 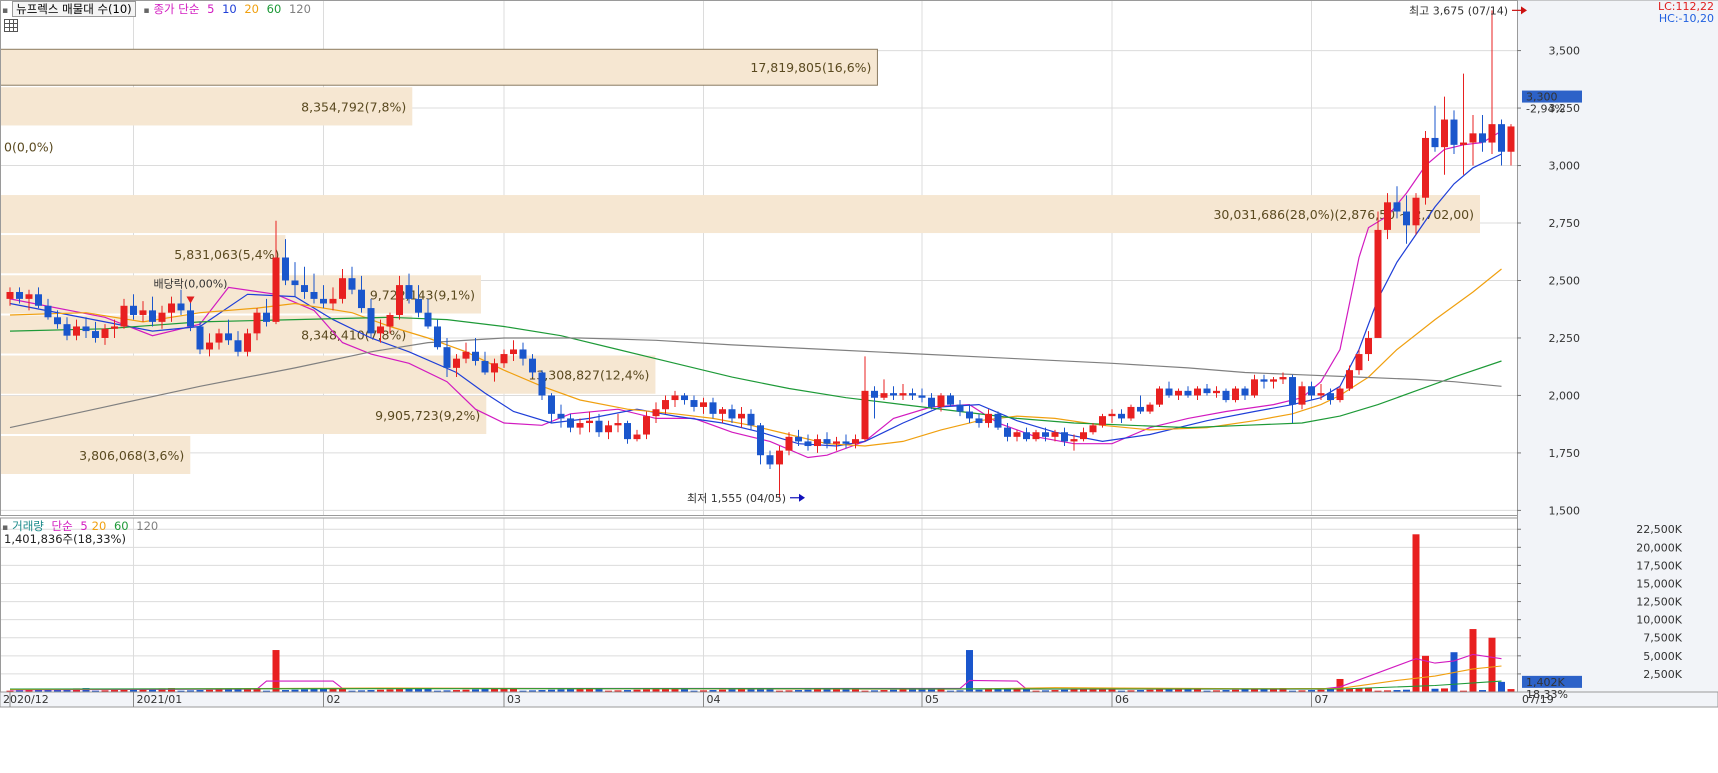 What do you see at coordinates (859, 699) in the screenshot?
I see `time-axis-panel` at bounding box center [859, 699].